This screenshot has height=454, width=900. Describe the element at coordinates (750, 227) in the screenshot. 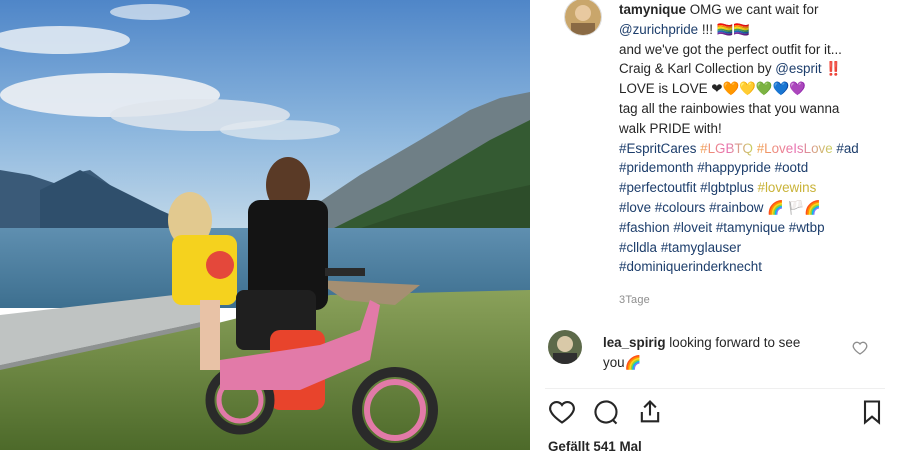

I see `hashtag-link: #tamynique` at that location.